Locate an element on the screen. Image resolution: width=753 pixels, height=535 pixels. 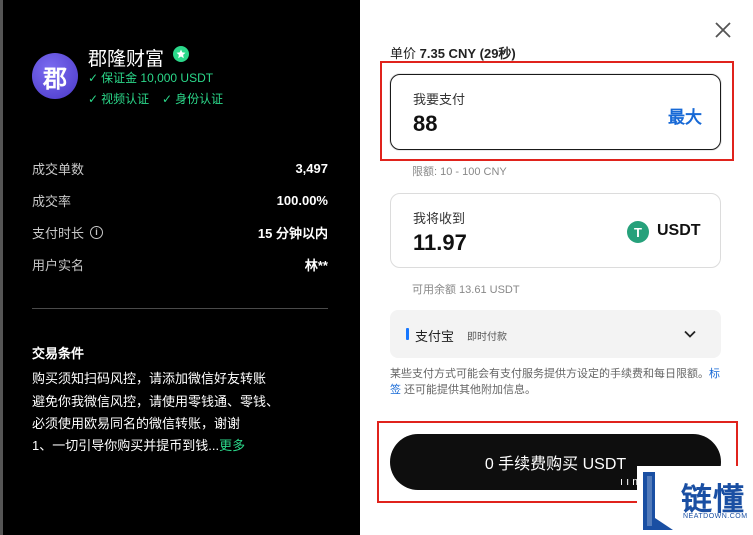
pay-label: 我要支付 is located at coordinates (439, 99).